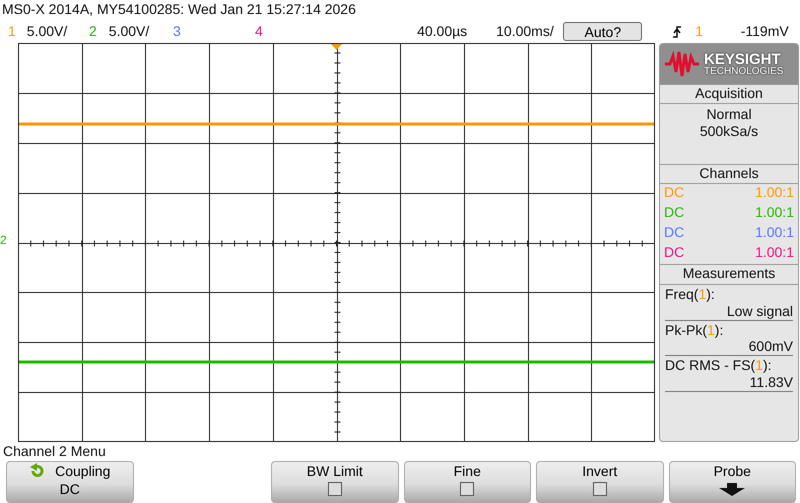 This screenshot has width=800, height=503. Describe the element at coordinates (259, 31) in the screenshot. I see `channel-number: 4` at that location.